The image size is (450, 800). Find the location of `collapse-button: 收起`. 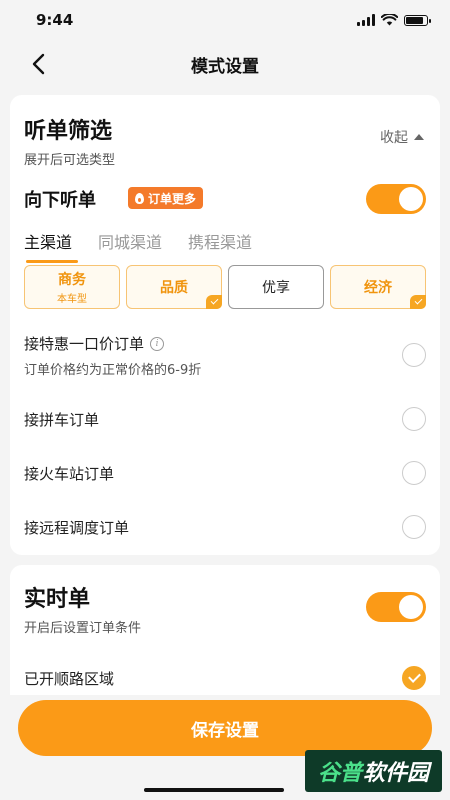

collapse-button: 收起 is located at coordinates (402, 137).